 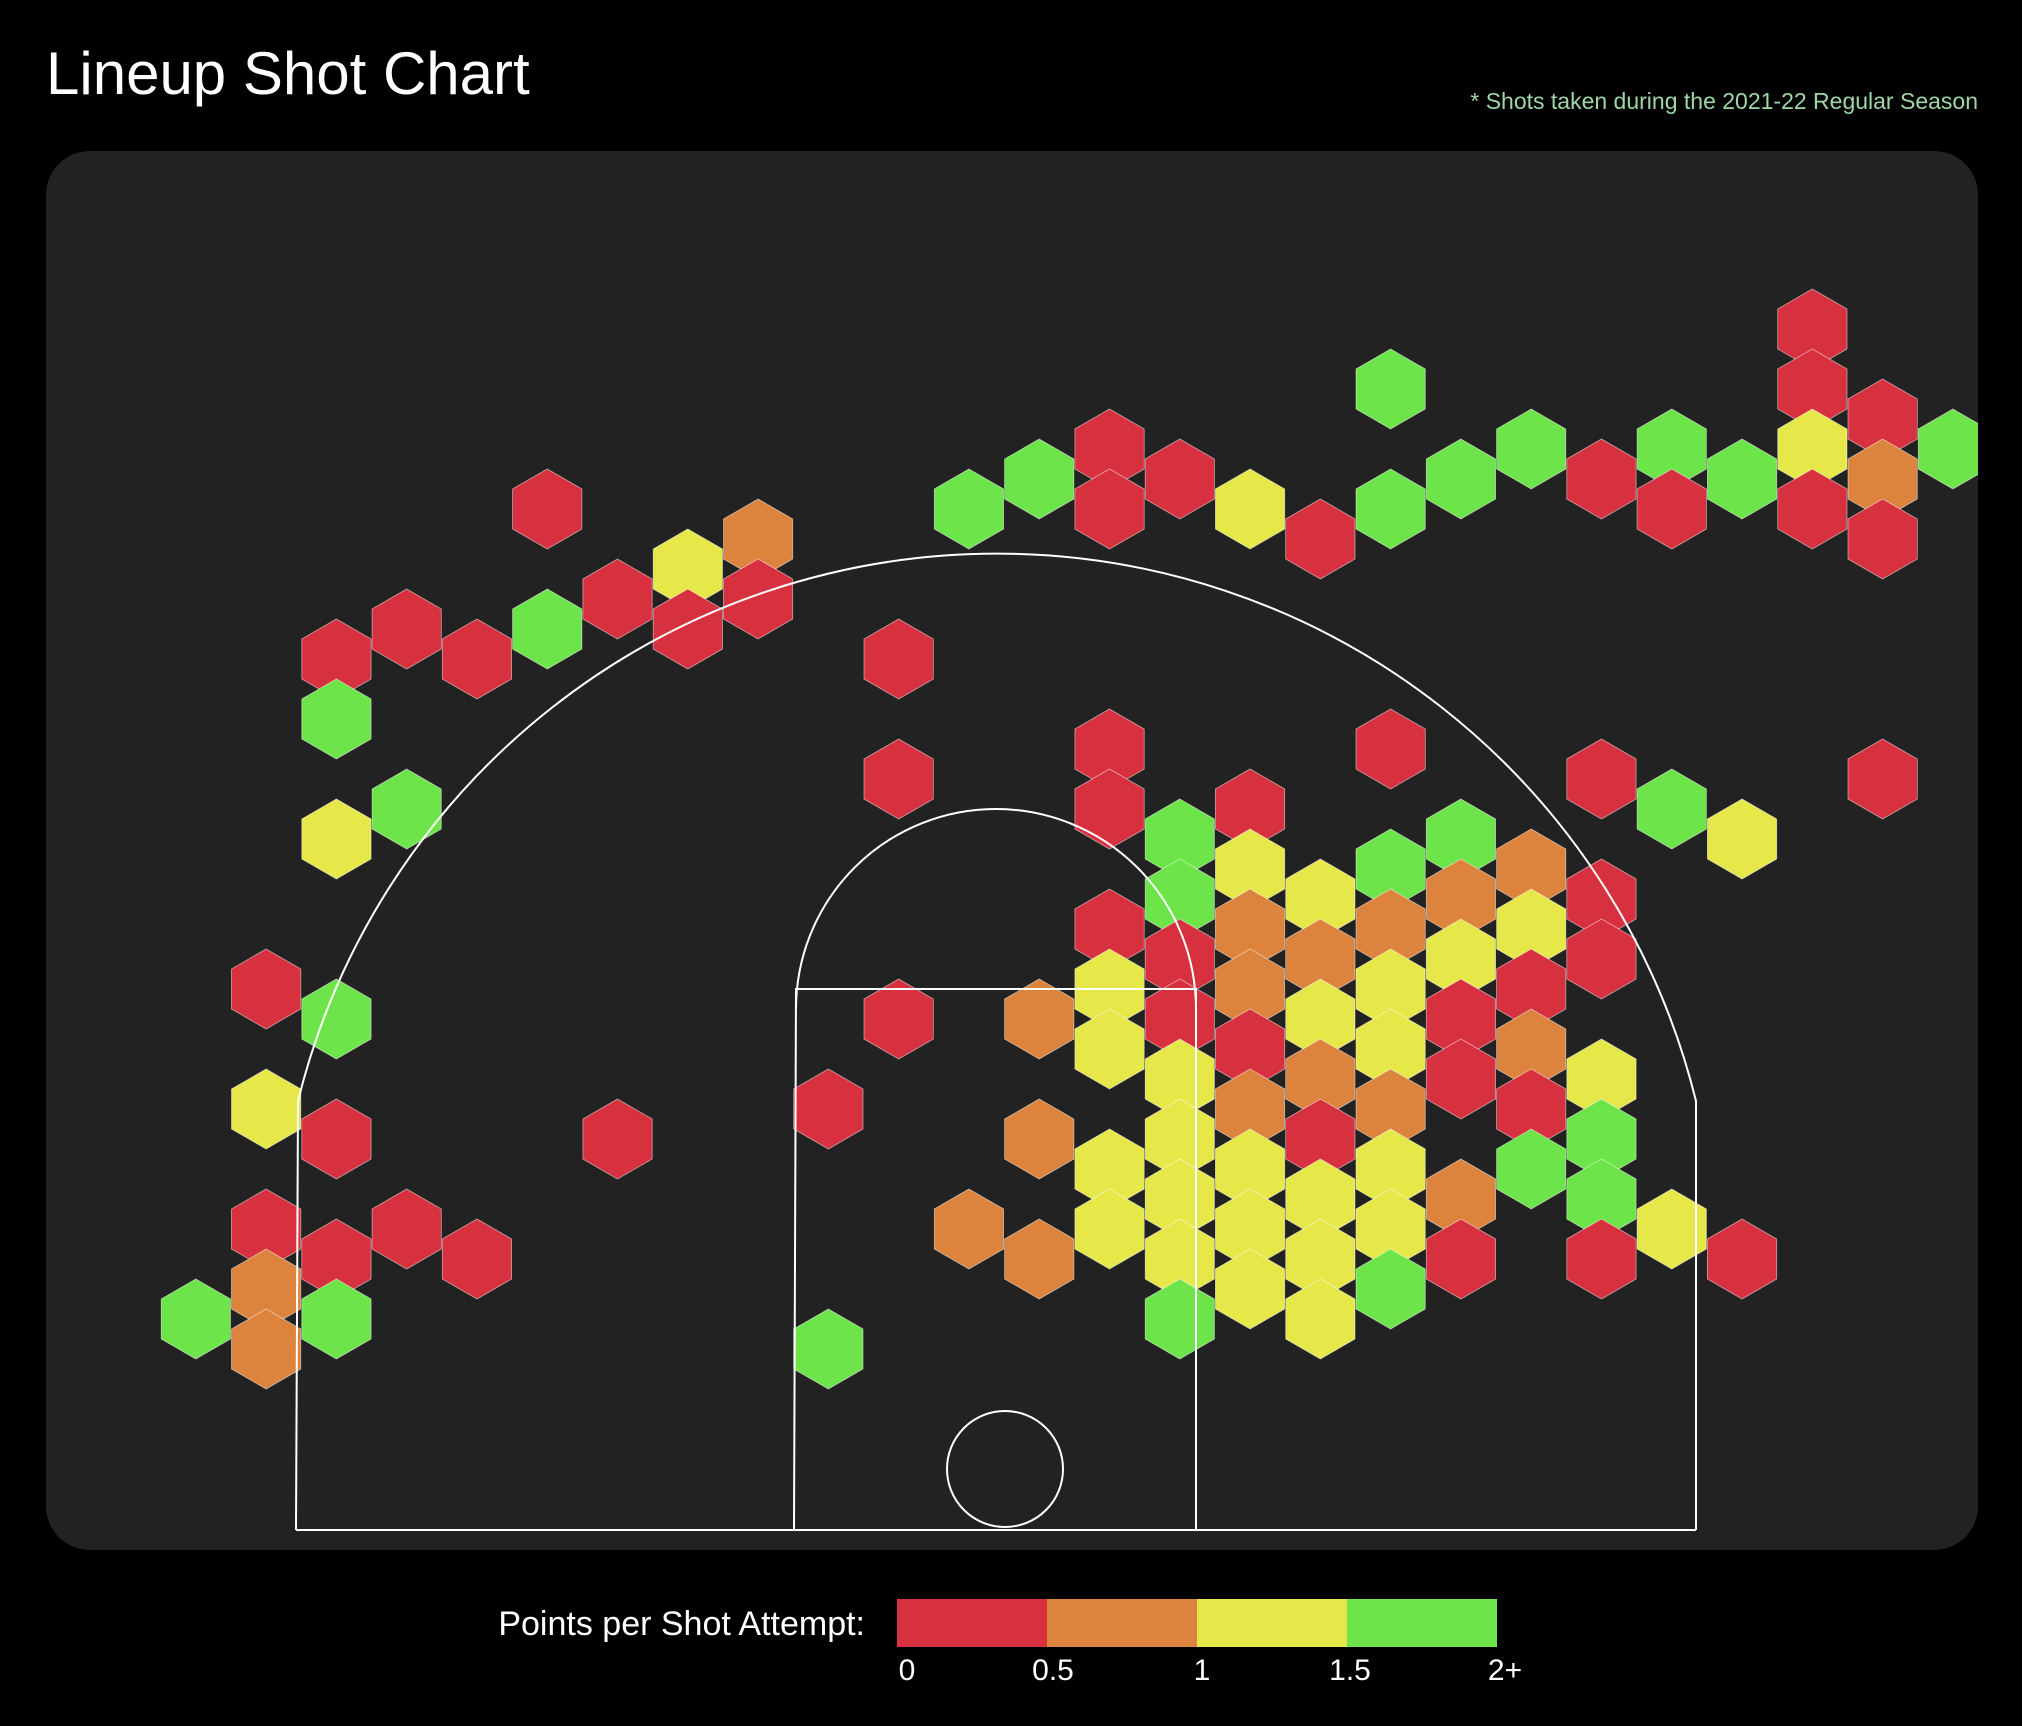 I want to click on legend-tick-4: 2+, so click(x=1505, y=1670).